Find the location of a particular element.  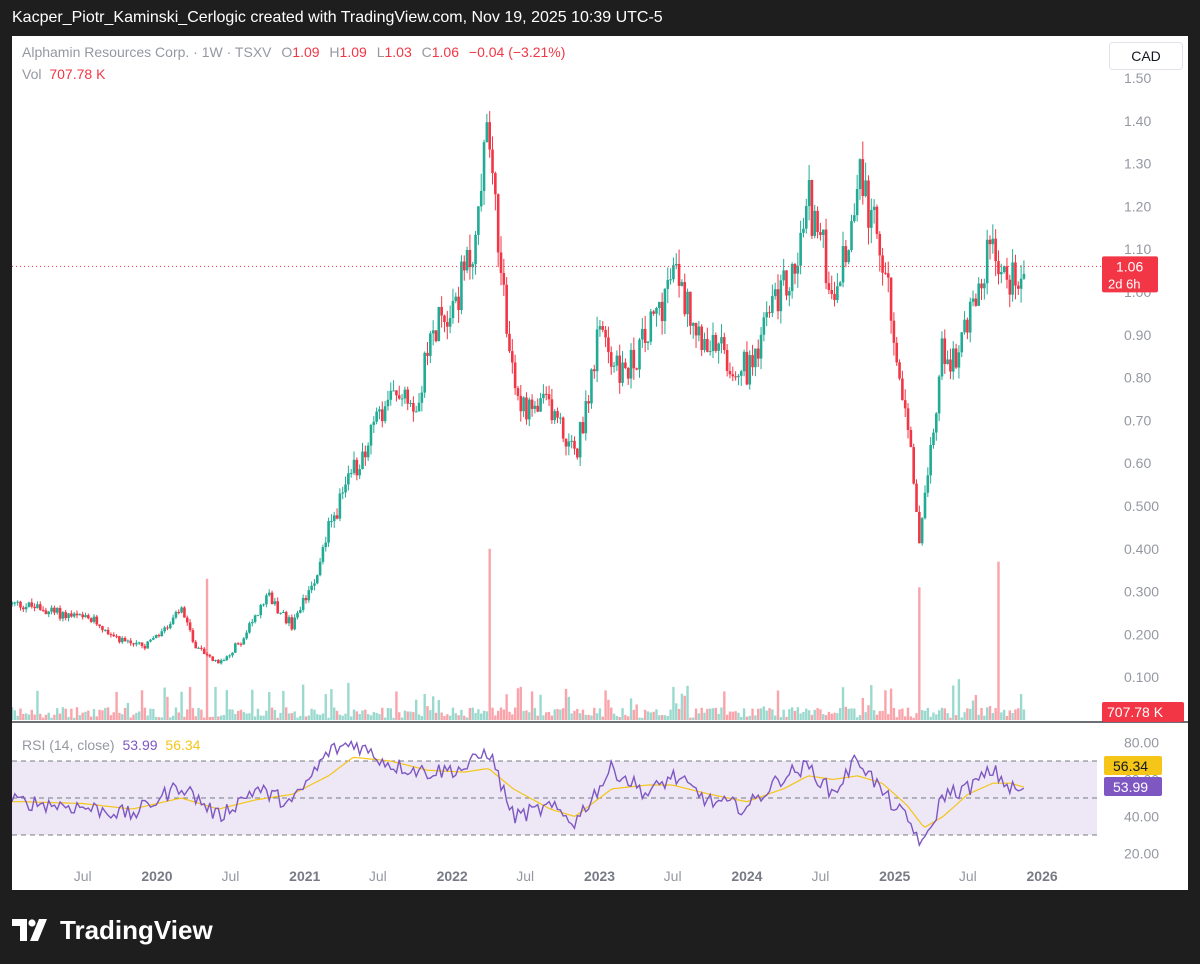

brand-name: TradingView is located at coordinates (136, 930).